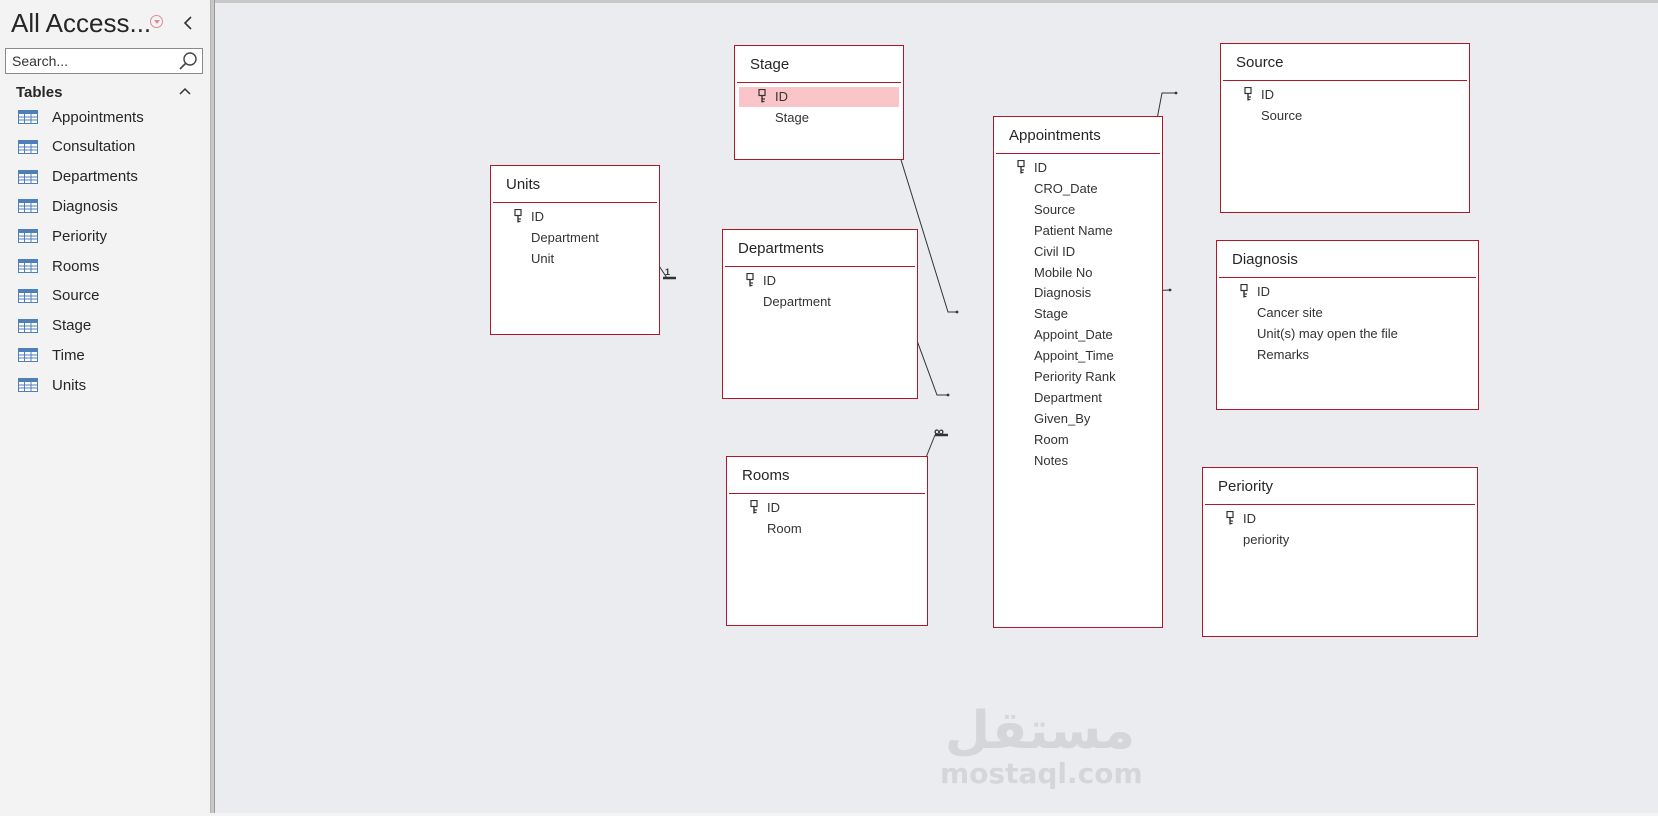  What do you see at coordinates (769, 64) in the screenshot?
I see `table-title: Stage` at bounding box center [769, 64].